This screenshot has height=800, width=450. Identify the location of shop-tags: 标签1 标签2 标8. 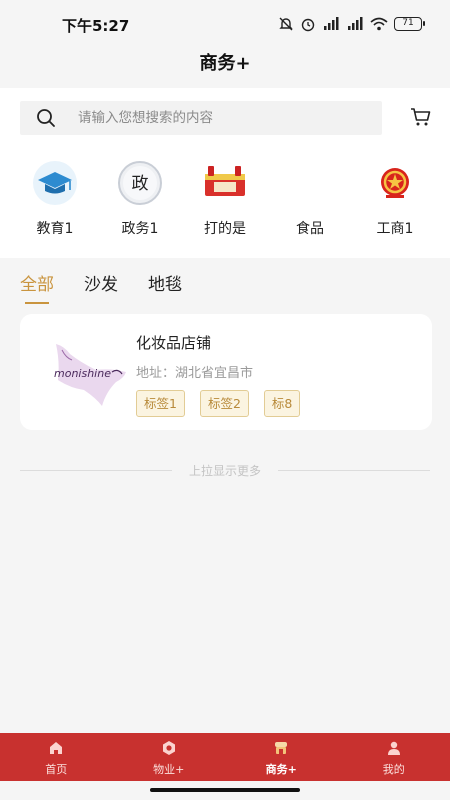
(218, 403).